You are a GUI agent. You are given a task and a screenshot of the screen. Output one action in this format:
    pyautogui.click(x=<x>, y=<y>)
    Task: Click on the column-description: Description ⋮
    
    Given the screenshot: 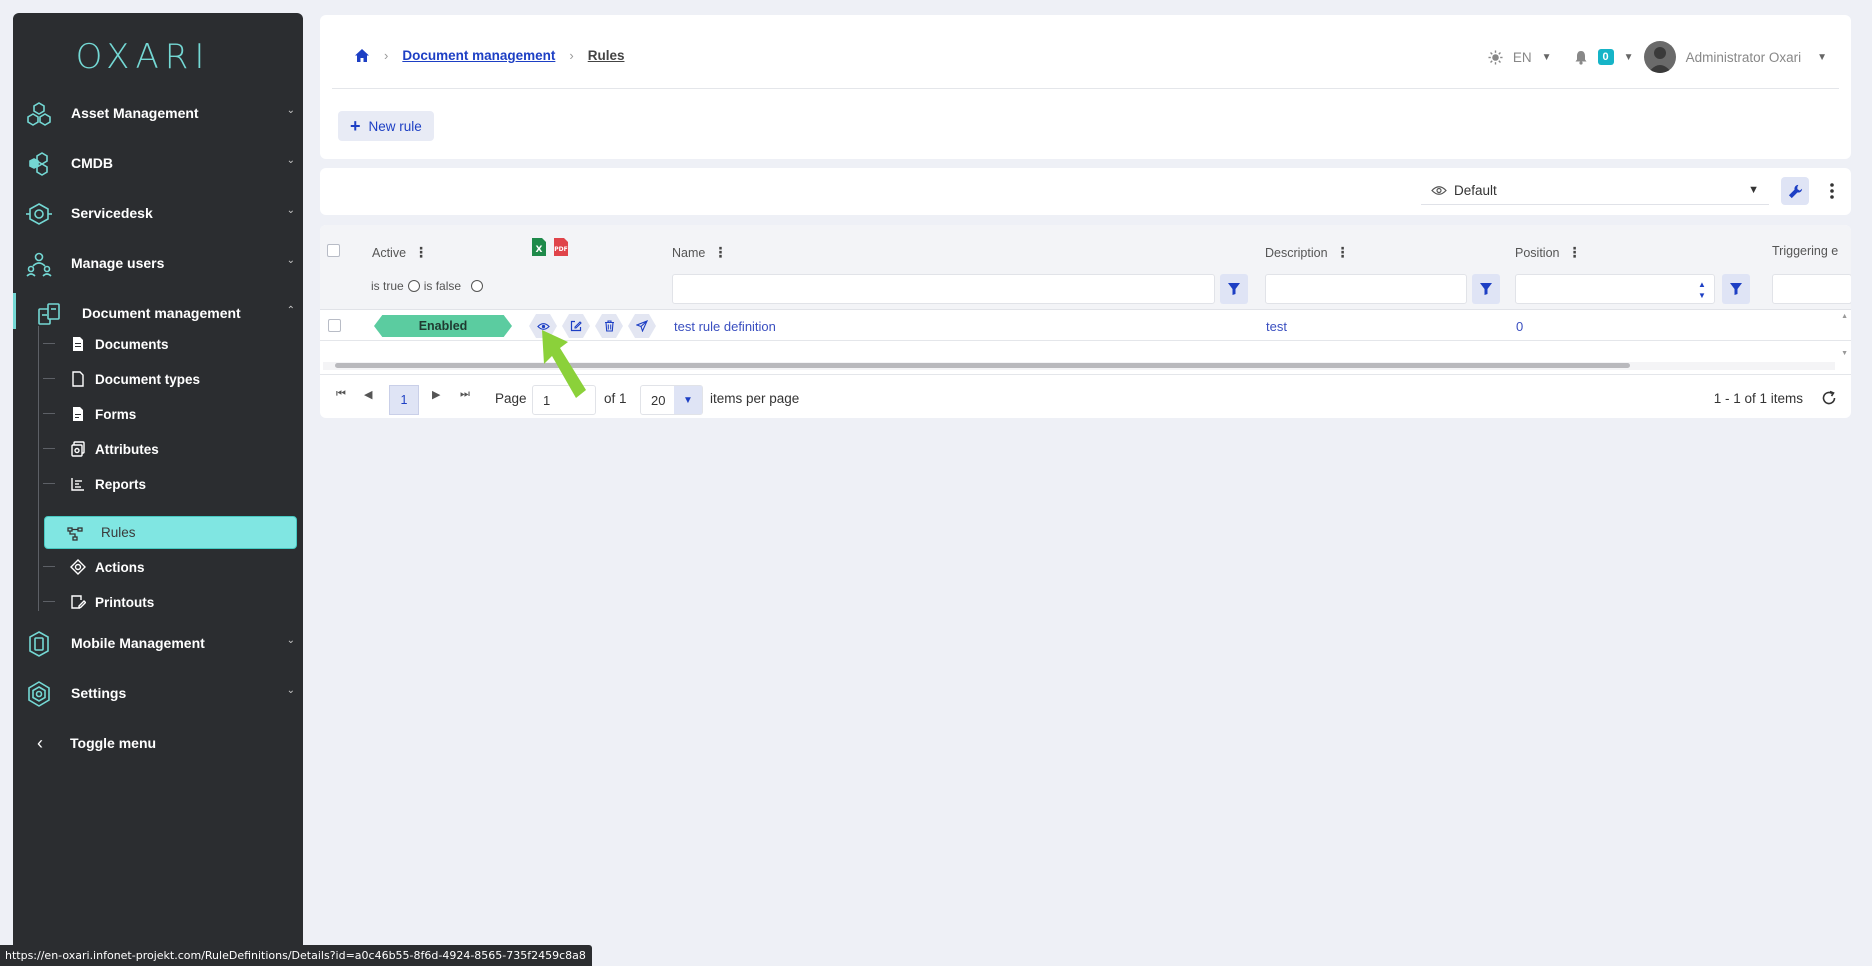 What is the action you would take?
    pyautogui.click(x=1307, y=252)
    